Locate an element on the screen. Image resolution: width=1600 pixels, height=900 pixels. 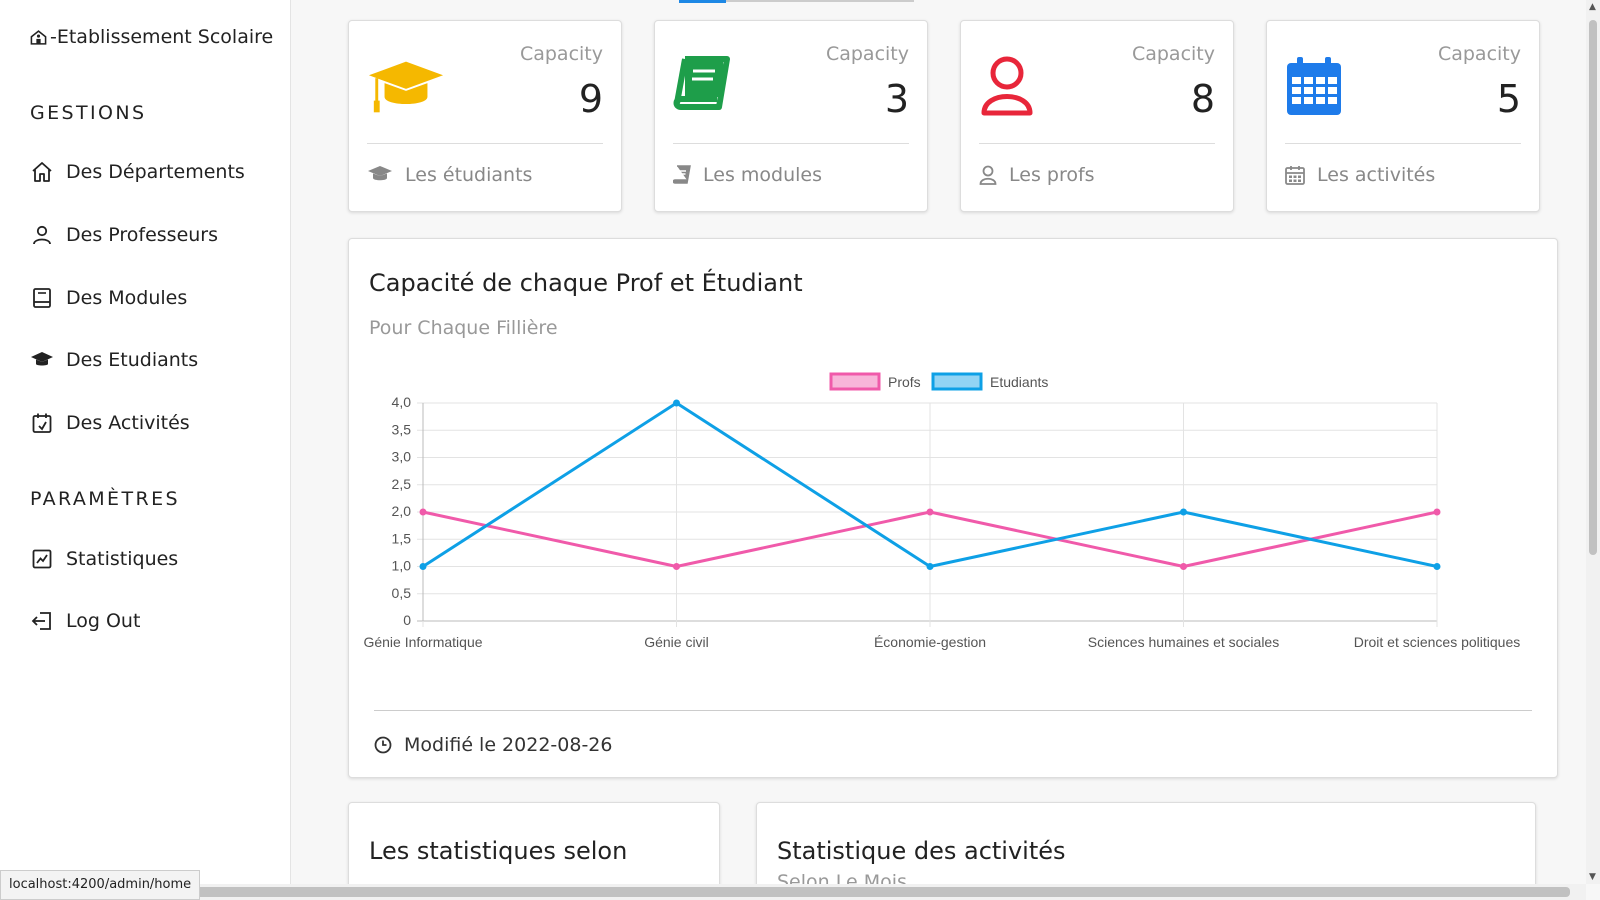
capacity-value: 5 is located at coordinates (1508, 99).